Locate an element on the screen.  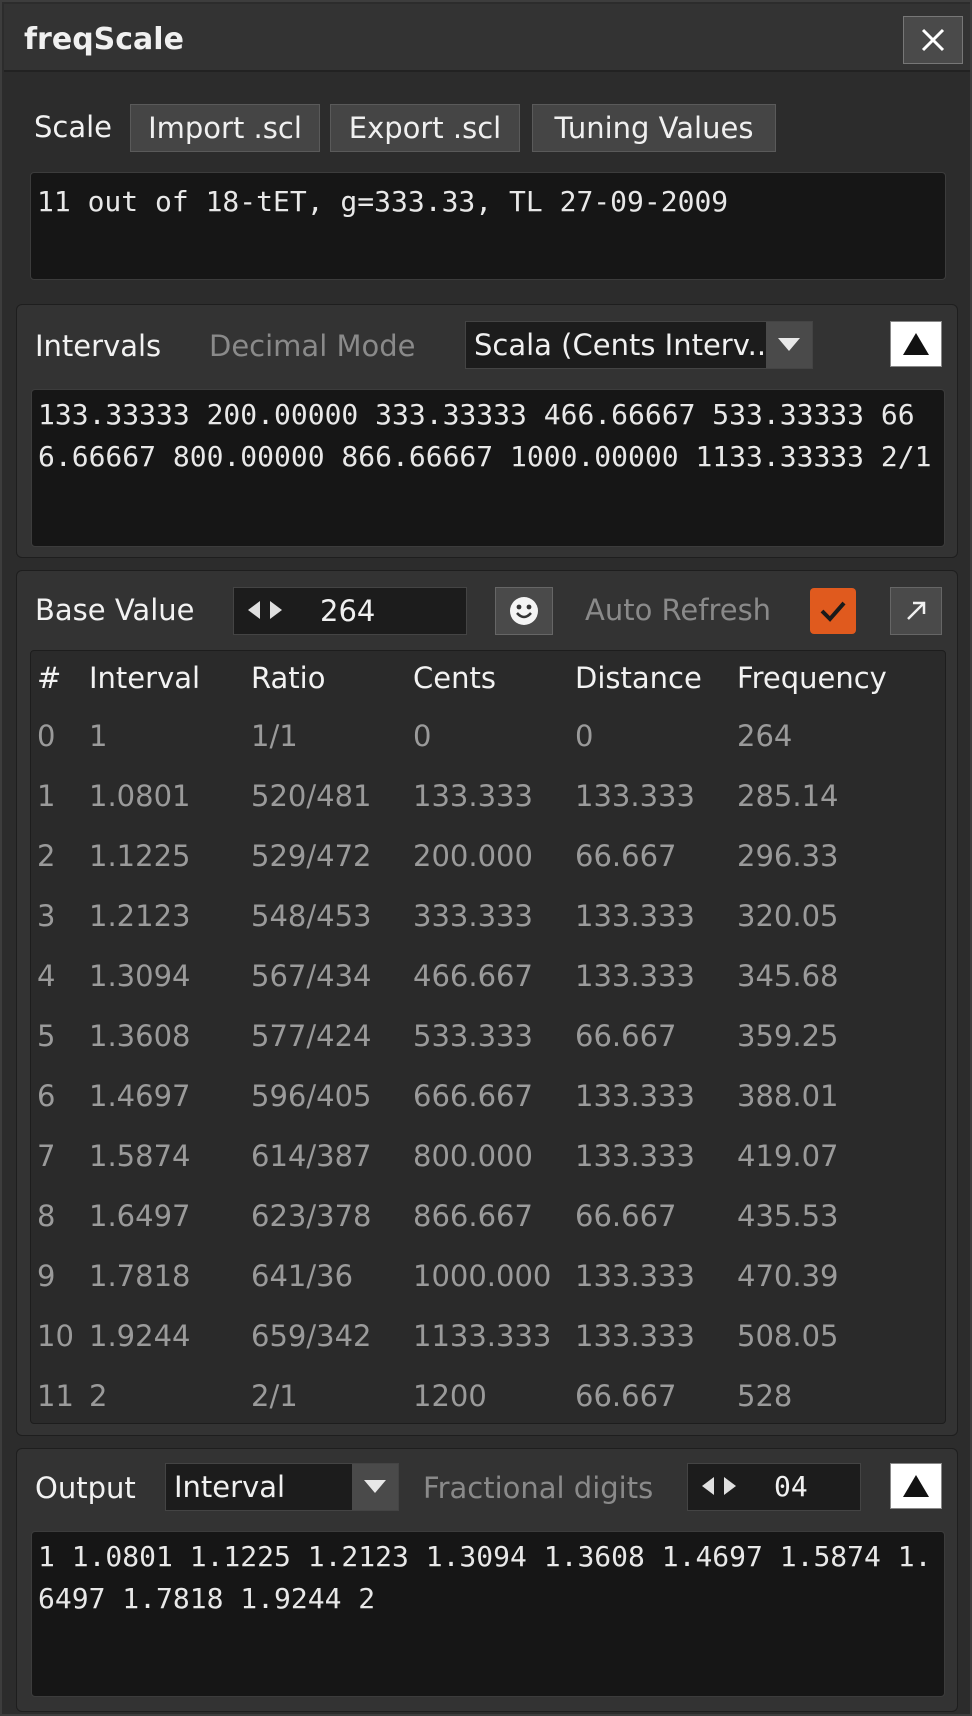
cell-ratio: 1/1 is located at coordinates (274, 736).